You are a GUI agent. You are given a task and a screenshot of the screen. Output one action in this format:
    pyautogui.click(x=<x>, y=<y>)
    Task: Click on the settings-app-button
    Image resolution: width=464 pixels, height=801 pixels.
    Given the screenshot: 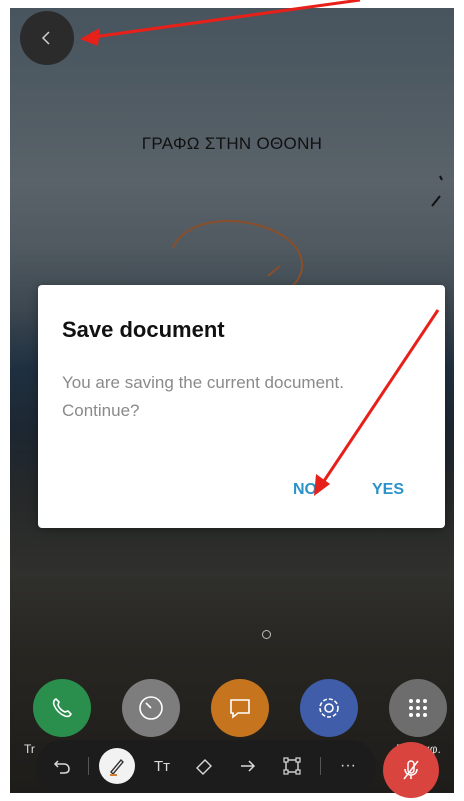 What is the action you would take?
    pyautogui.click(x=329, y=708)
    